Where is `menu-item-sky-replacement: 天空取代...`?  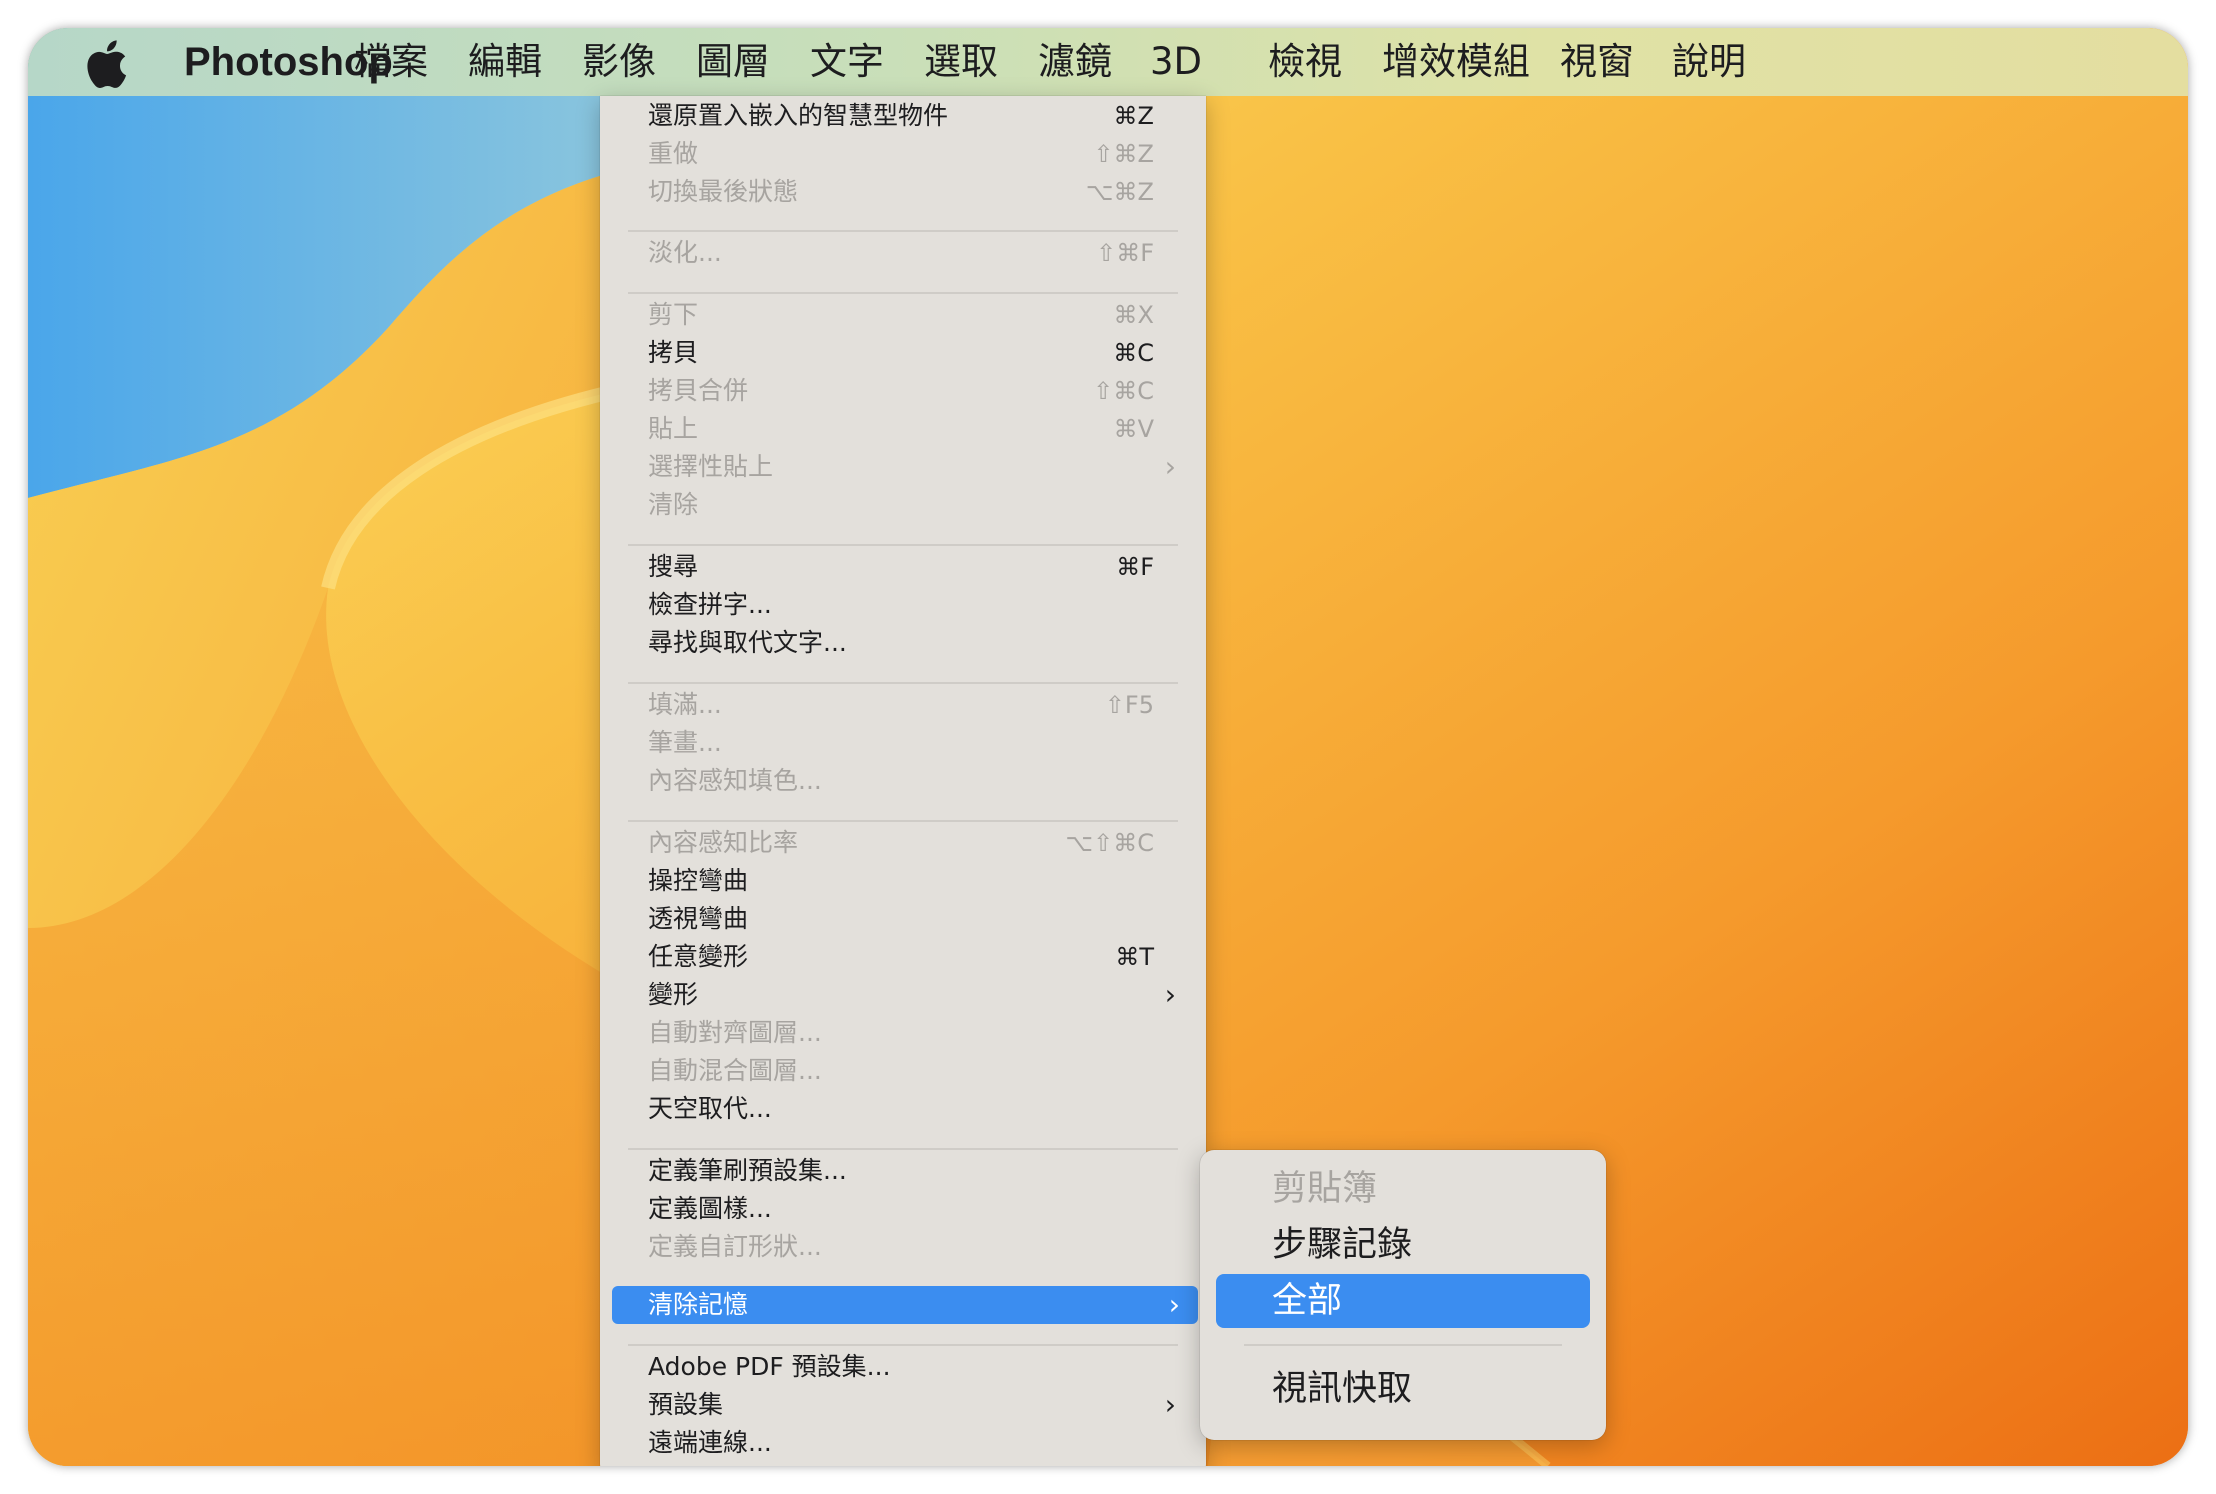
menu-item-sky-replacement: 天空取代... is located at coordinates (903, 1109).